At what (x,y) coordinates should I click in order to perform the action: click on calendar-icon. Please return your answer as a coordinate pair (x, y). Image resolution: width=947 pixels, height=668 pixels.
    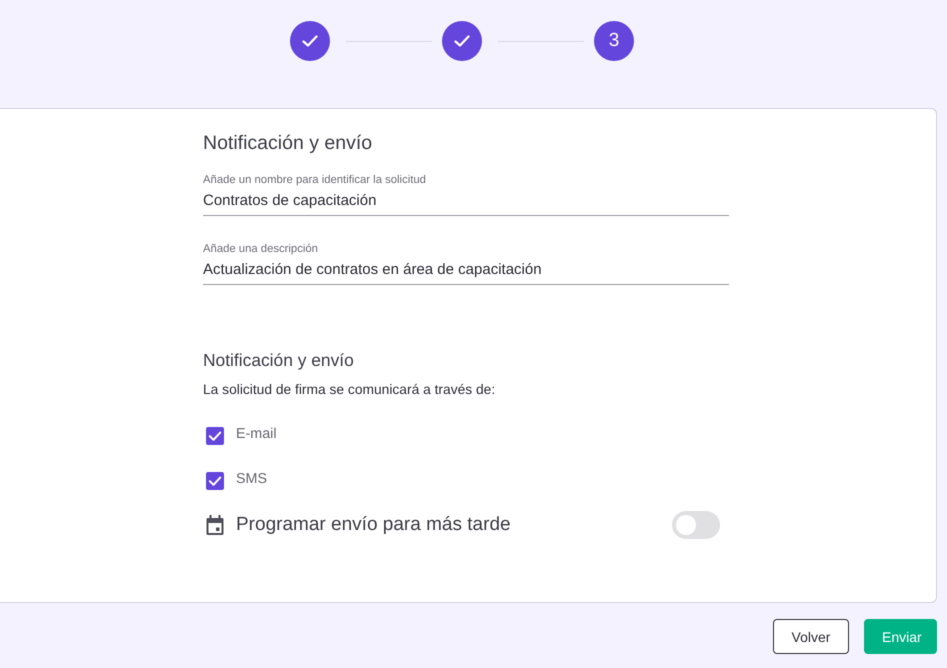
    Looking at the image, I should click on (215, 525).